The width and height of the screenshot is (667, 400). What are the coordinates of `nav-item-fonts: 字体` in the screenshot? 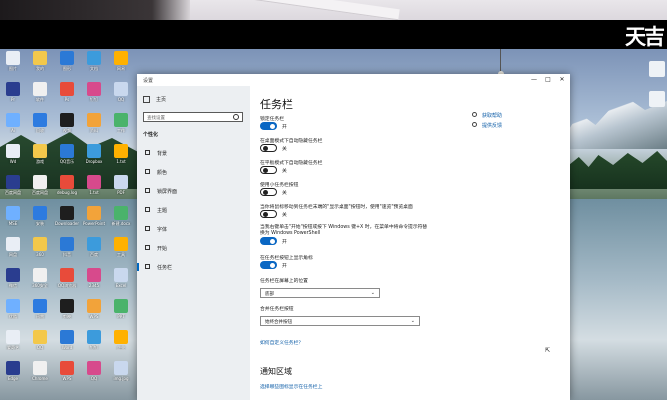 It's located at (196, 229).